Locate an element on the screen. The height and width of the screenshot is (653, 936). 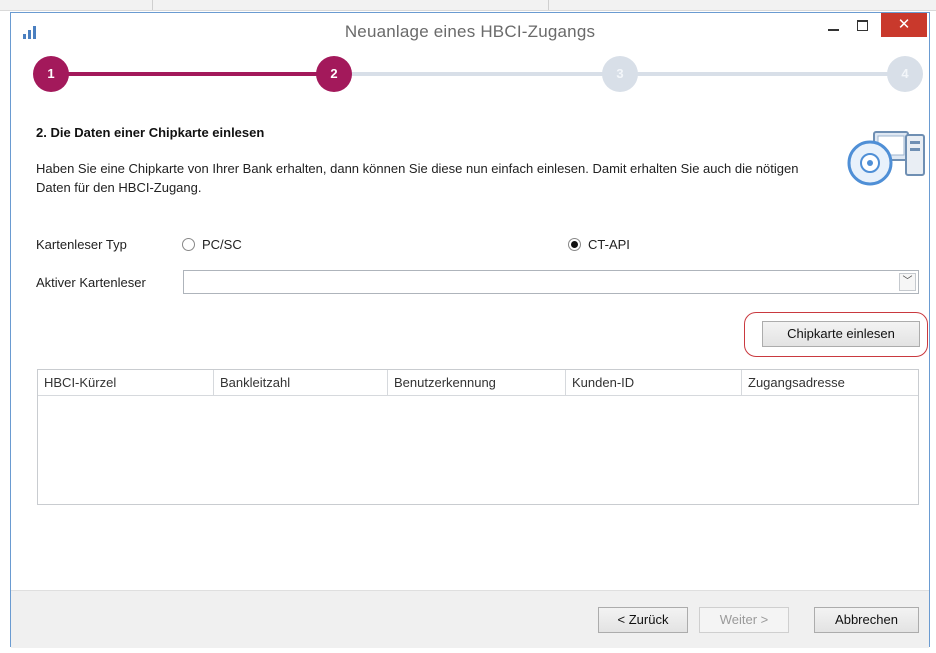
column-header-benutzerkennung: Benutzerkennung is located at coordinates (477, 383).